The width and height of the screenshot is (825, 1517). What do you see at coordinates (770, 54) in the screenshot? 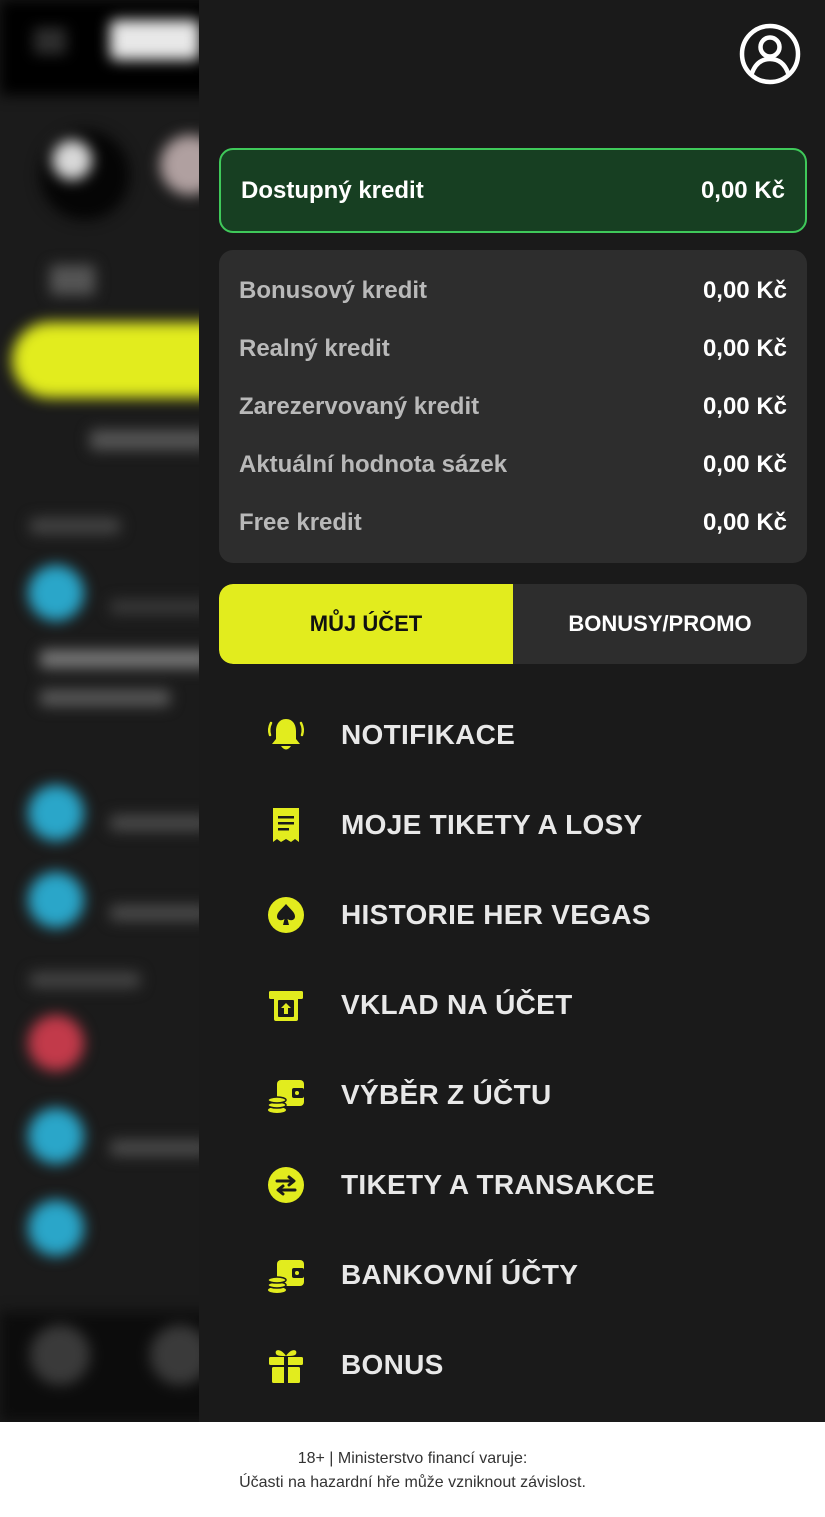
I see `user-profile-icon` at bounding box center [770, 54].